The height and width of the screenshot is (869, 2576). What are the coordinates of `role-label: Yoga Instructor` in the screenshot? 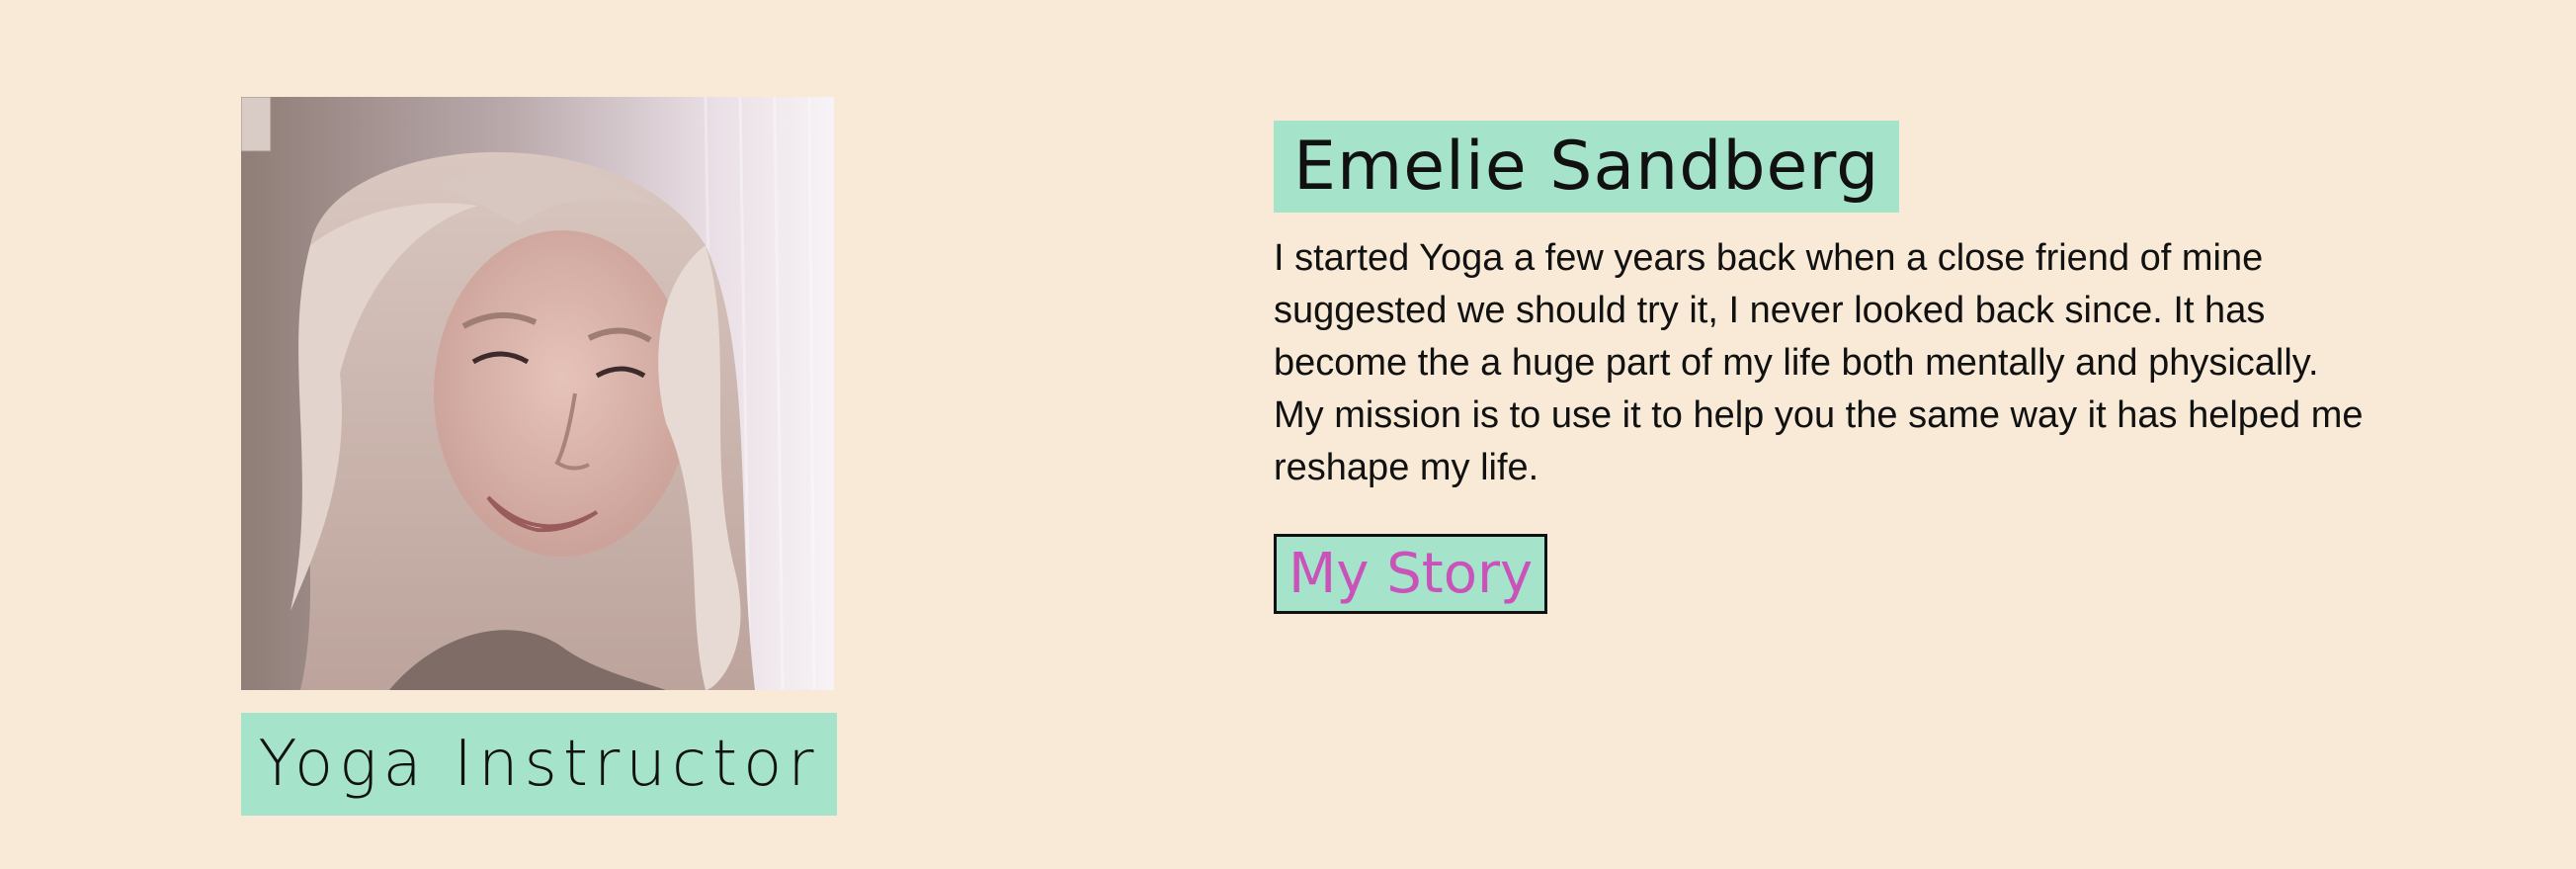 It's located at (539, 764).